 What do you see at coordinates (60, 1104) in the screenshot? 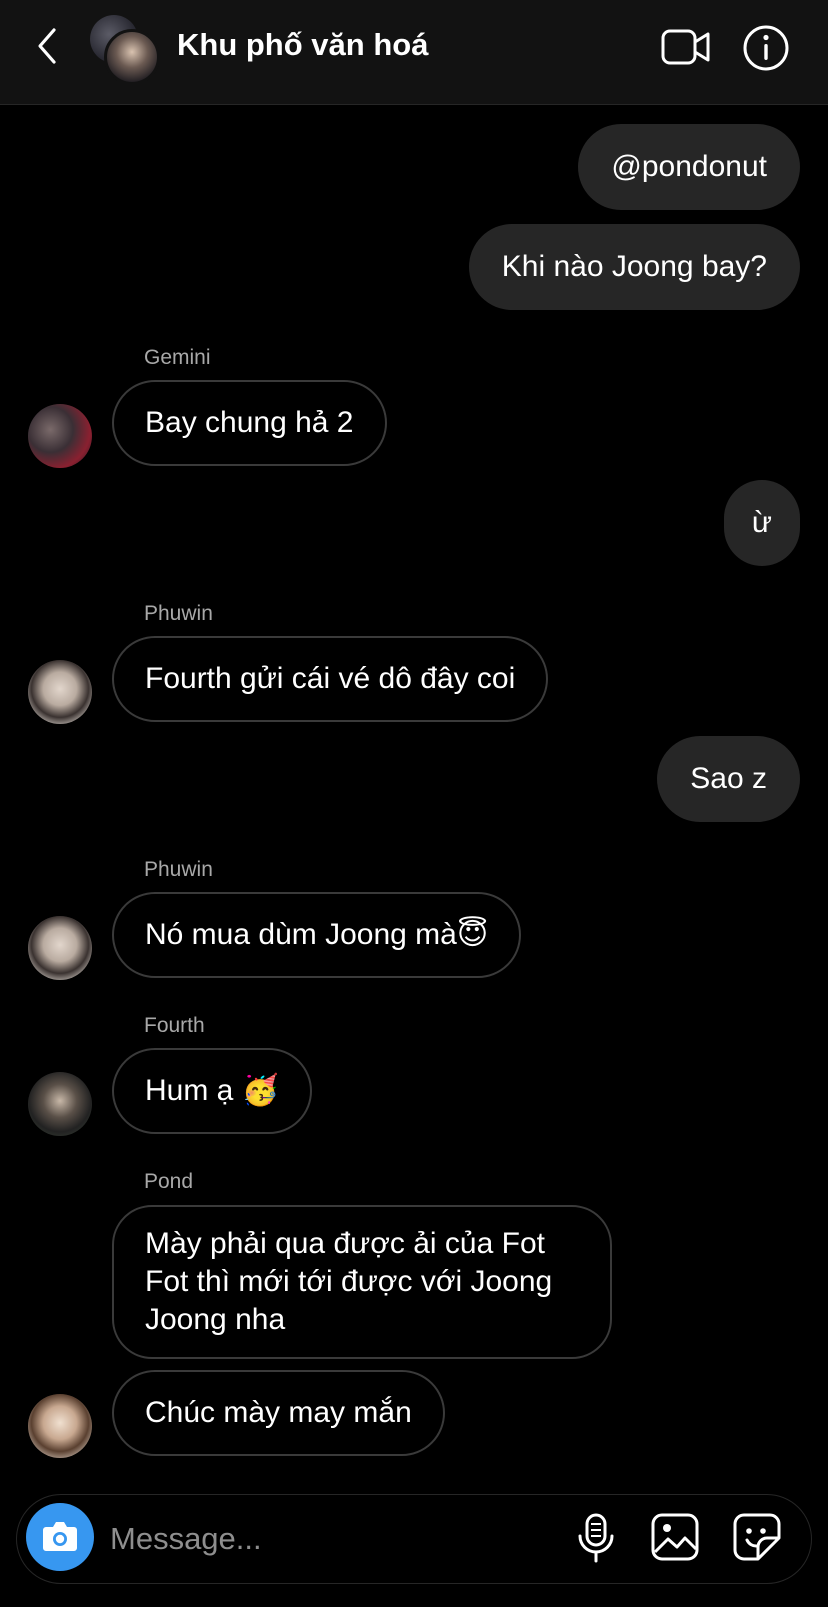
I see `avatar-fourth` at bounding box center [60, 1104].